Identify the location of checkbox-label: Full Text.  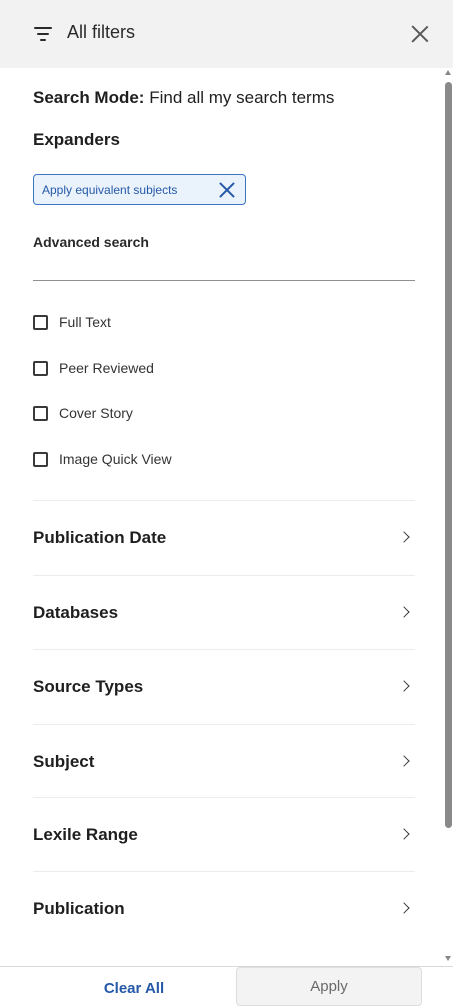
(85, 322).